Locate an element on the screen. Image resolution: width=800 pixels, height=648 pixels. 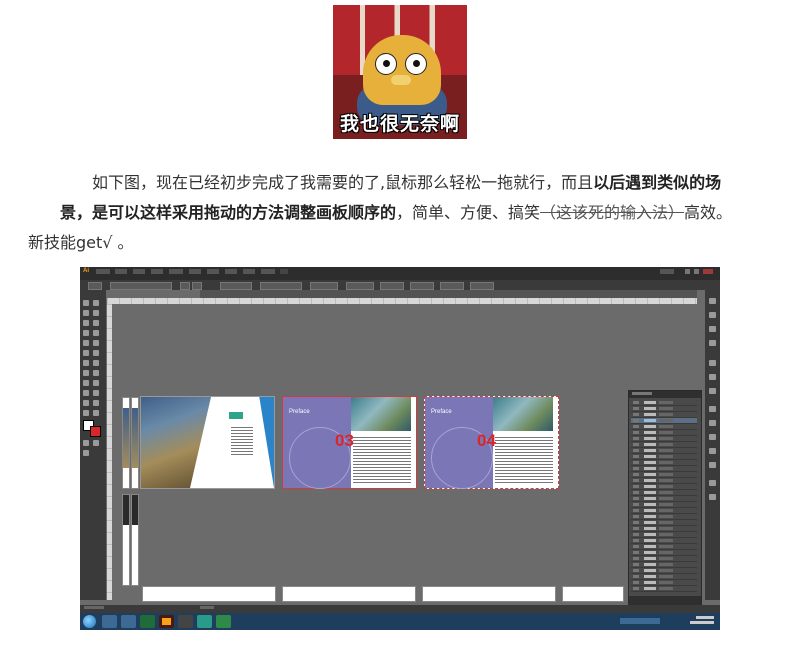
artboard-number: 03 is located at coordinates (344, 440).